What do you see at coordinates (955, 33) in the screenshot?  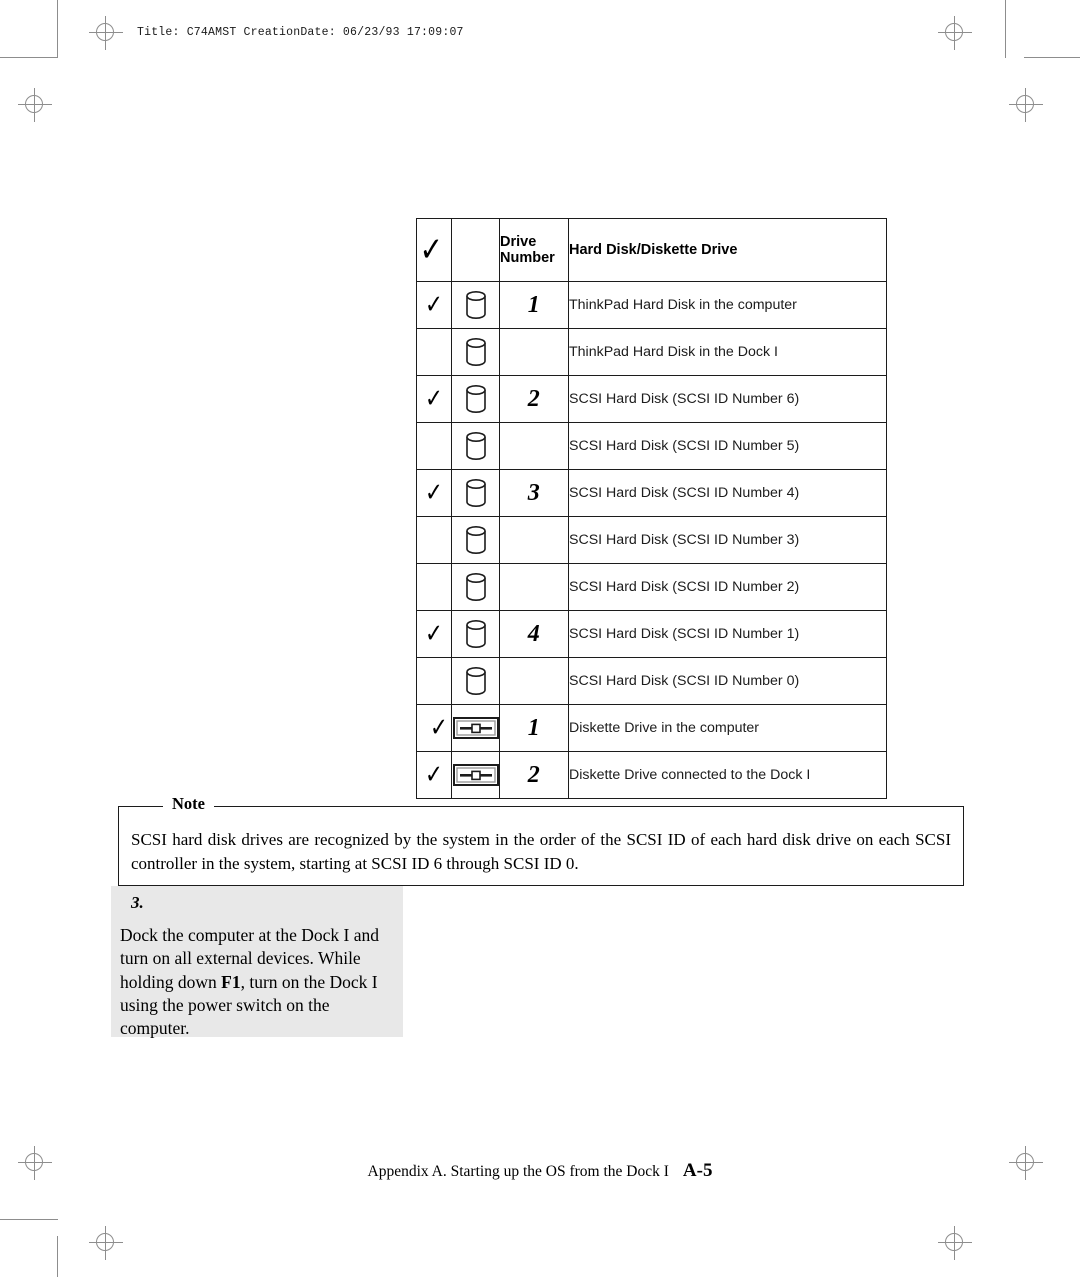 I see `registration-mark-top-right` at bounding box center [955, 33].